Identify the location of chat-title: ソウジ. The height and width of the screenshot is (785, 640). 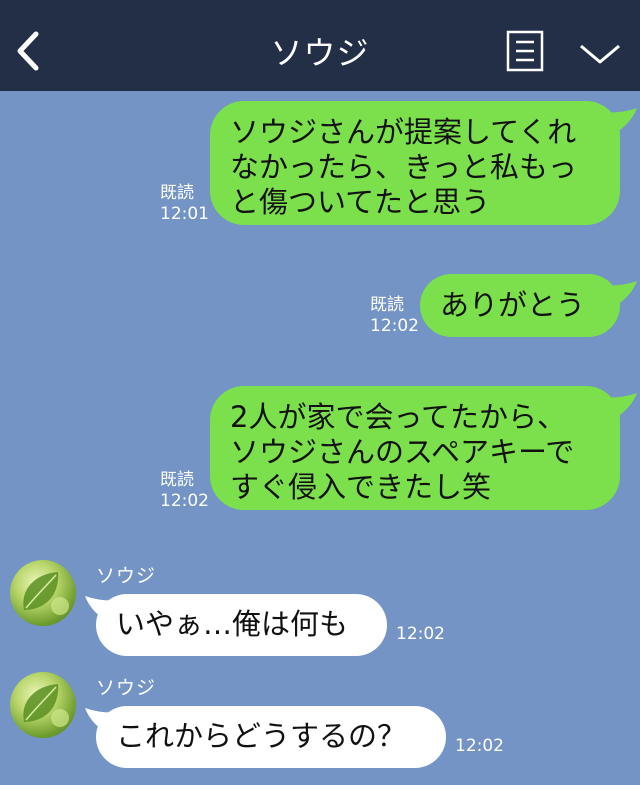
(320, 53).